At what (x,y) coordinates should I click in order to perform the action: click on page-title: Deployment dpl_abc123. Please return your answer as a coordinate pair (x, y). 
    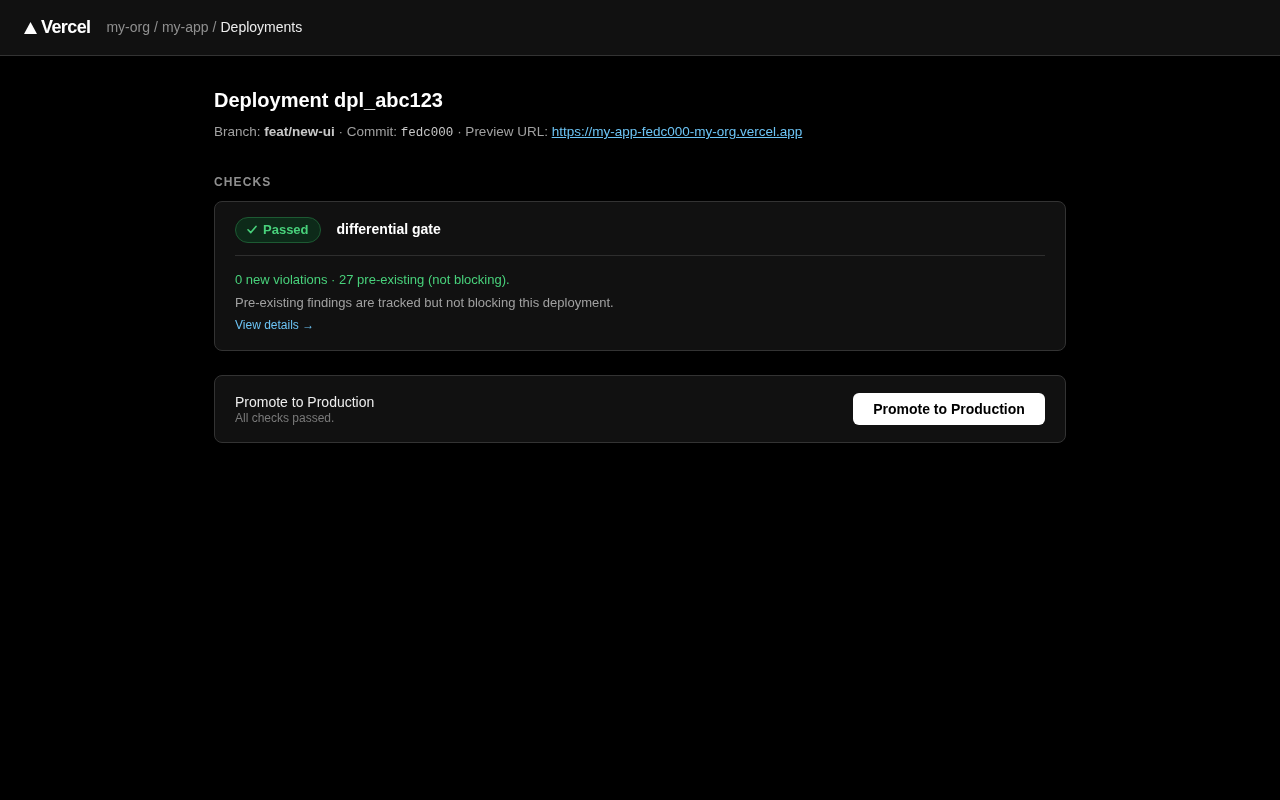
    Looking at the image, I should click on (329, 100).